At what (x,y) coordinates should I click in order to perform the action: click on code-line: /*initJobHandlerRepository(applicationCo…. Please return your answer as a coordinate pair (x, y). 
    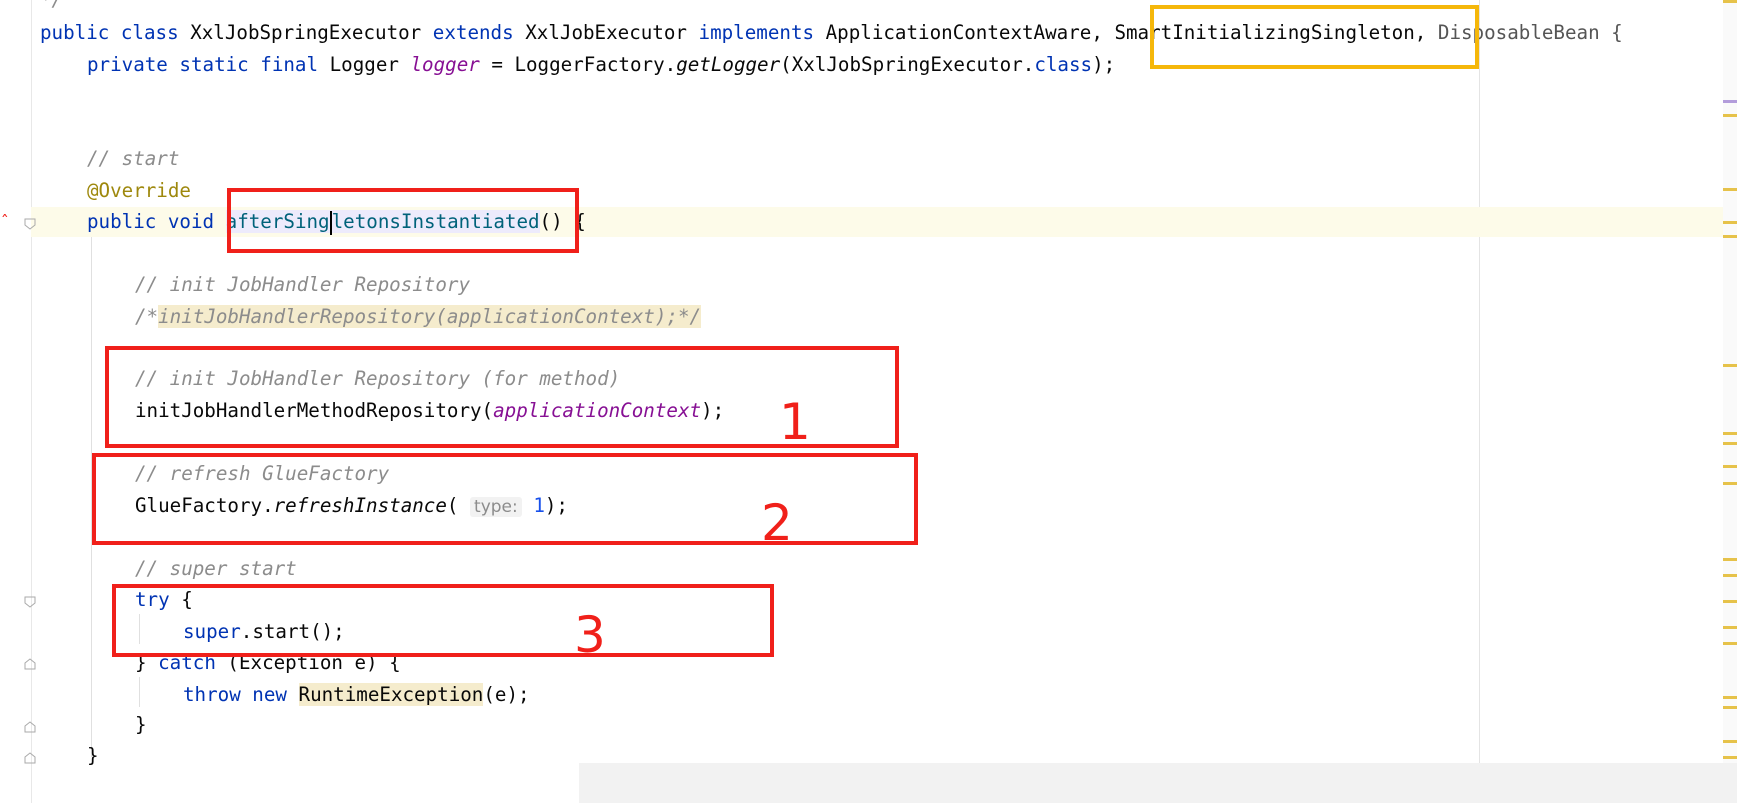
    Looking at the image, I should click on (418, 317).